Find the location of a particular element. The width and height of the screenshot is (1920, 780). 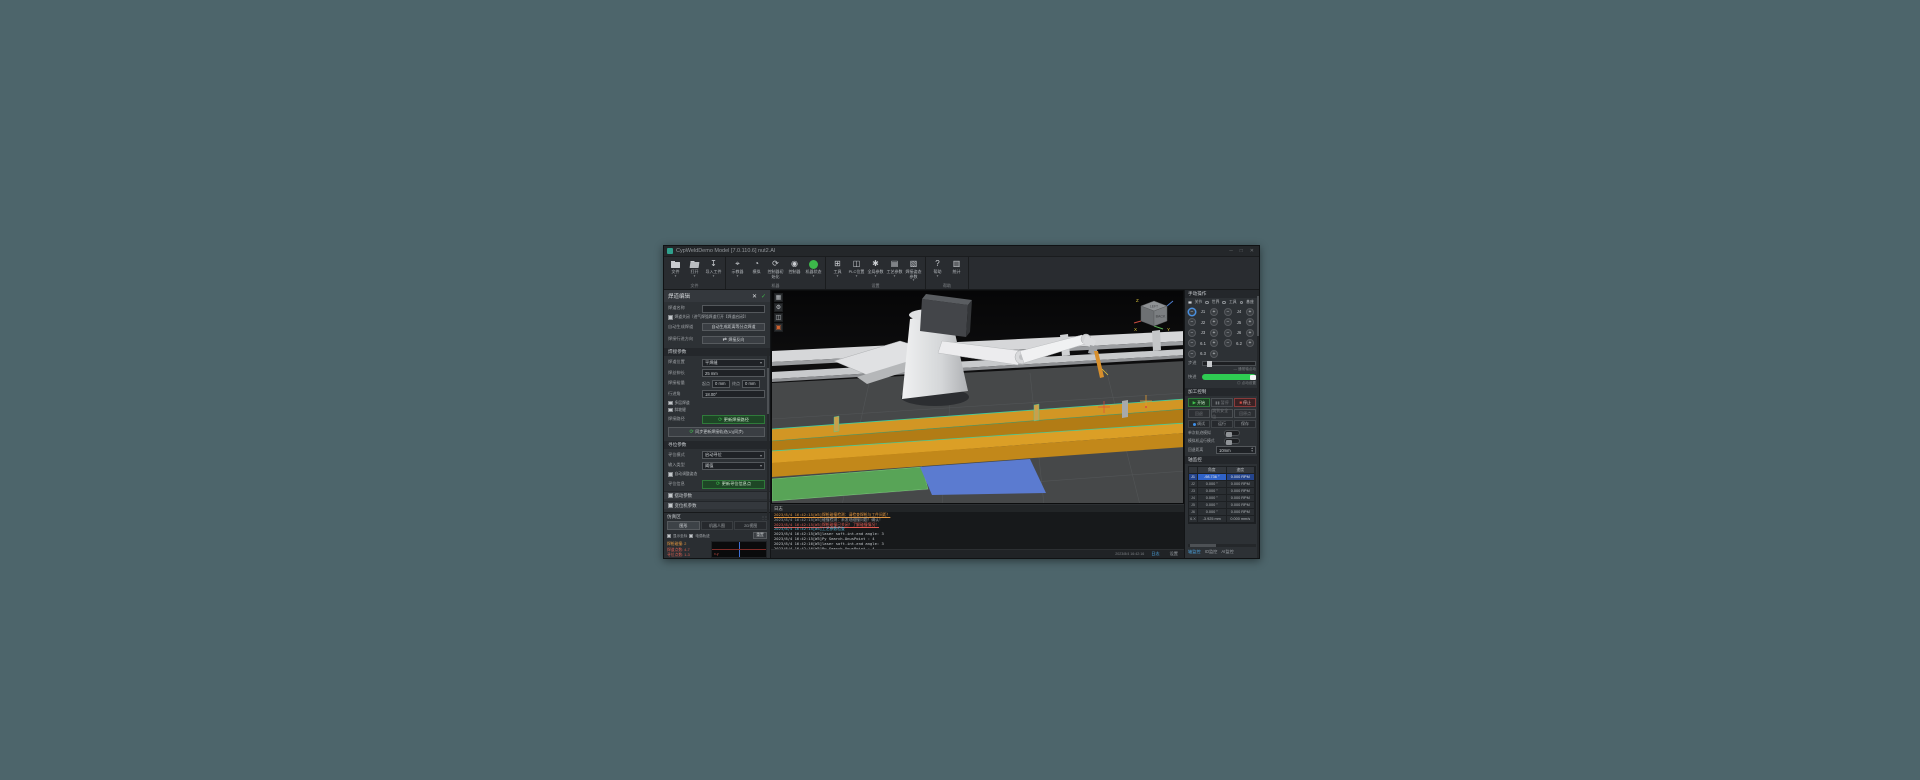

tab-io-monitor: IO监控 is located at coordinates (1211, 552).